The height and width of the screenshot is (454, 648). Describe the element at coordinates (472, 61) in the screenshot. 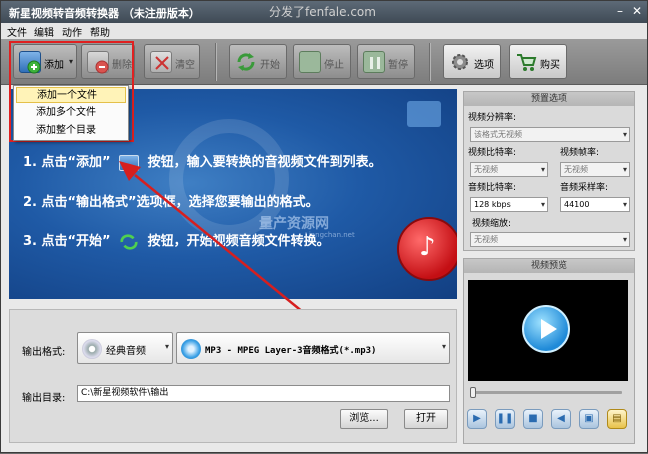

I see `options-button: 选项` at that location.